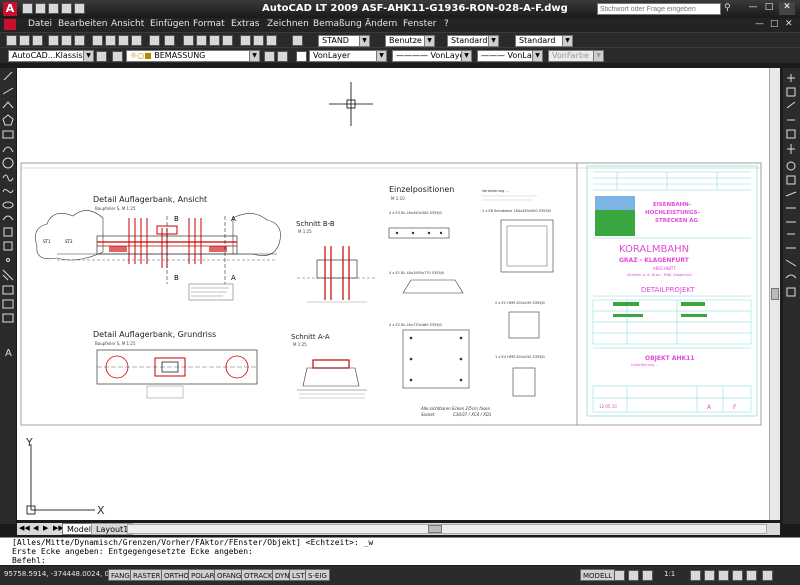 The width and height of the screenshot is (800, 585). Describe the element at coordinates (66, 40) in the screenshot. I see `preview-icon` at that location.